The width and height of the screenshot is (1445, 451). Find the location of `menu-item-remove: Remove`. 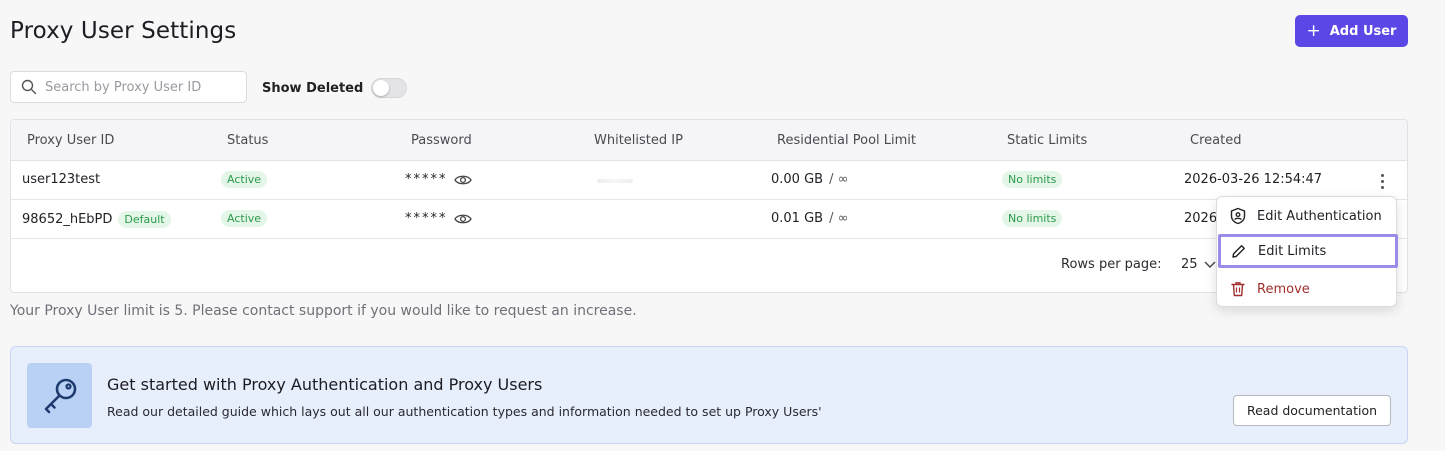

menu-item-remove: Remove is located at coordinates (1306, 289).